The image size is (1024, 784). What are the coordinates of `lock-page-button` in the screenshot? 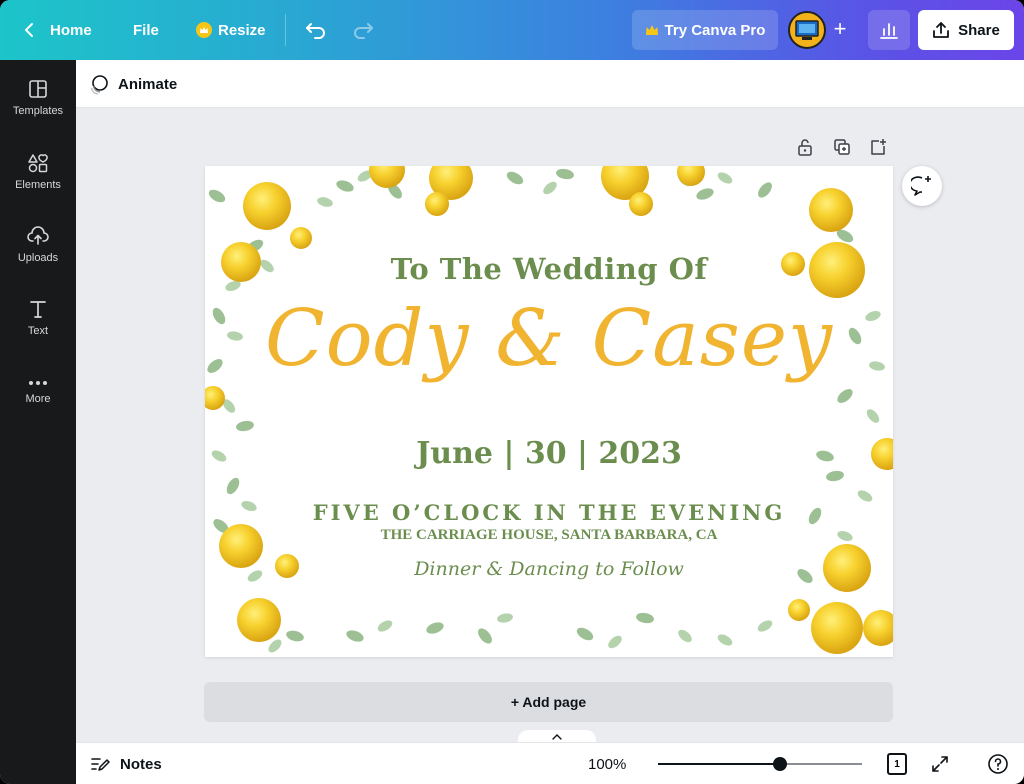 It's located at (805, 147).